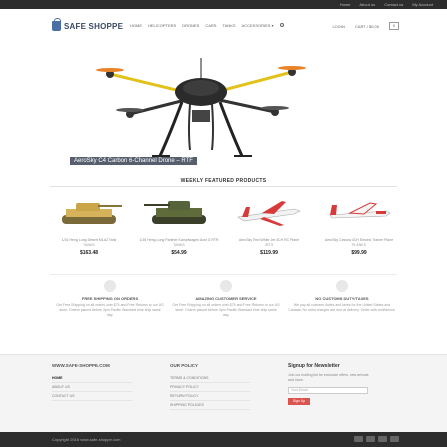 This screenshot has height=447, width=447. What do you see at coordinates (269, 240) in the screenshot?
I see `product-name: AeroSky Red White Jet 4CH RC Plane` at bounding box center [269, 240].